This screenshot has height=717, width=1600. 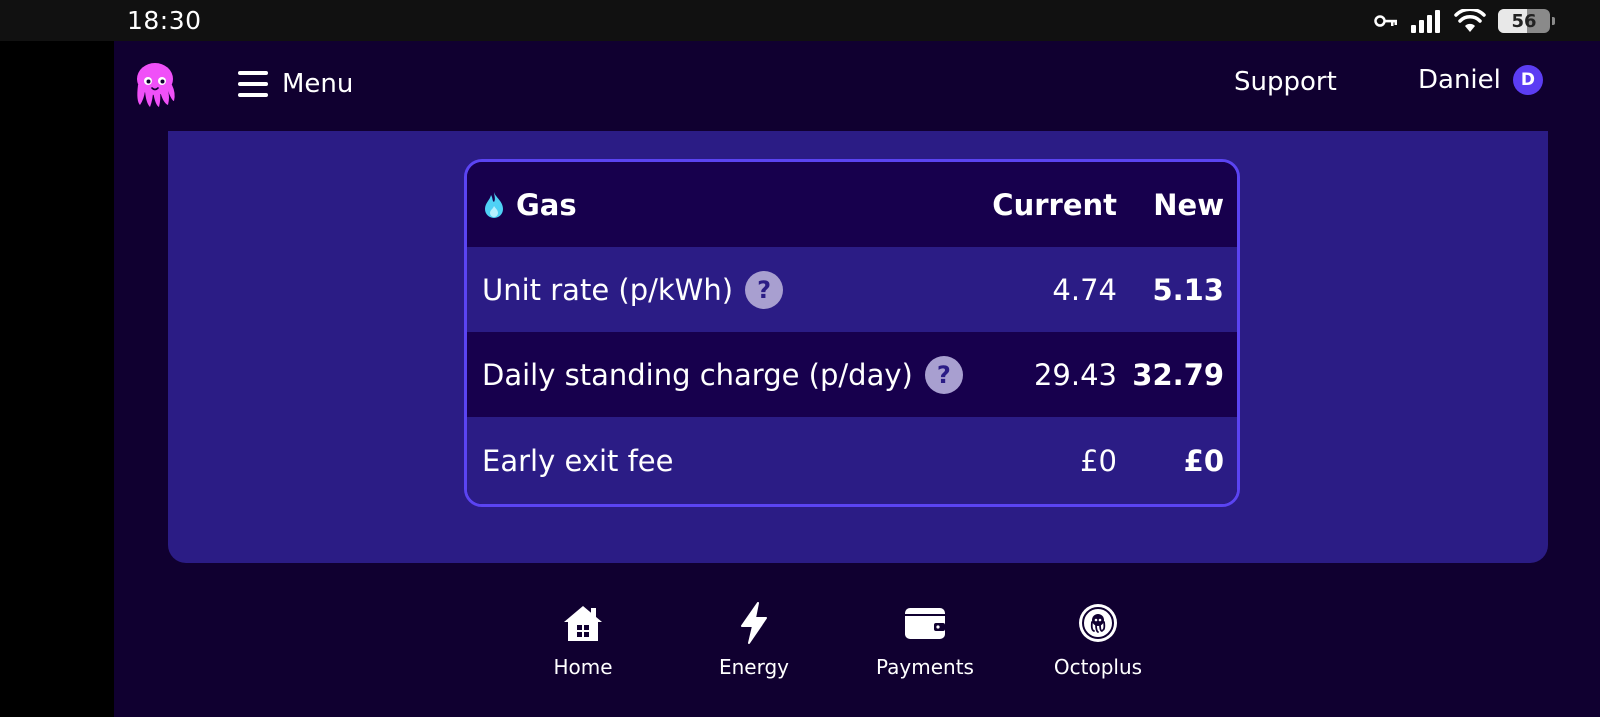 What do you see at coordinates (578, 460) in the screenshot?
I see `exit-fee-label: Early exit fee` at bounding box center [578, 460].